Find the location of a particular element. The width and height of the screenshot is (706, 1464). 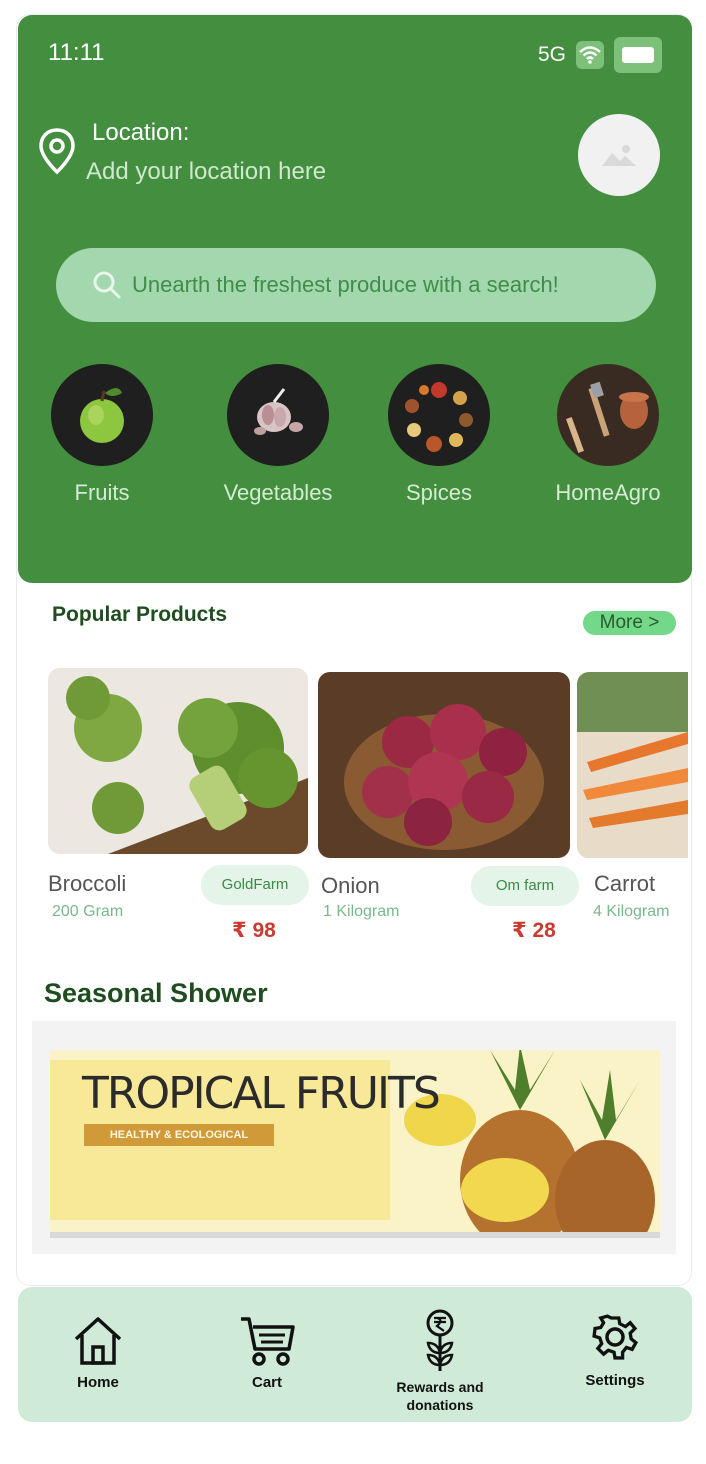

status-bar-right: 5G is located at coordinates (600, 55).